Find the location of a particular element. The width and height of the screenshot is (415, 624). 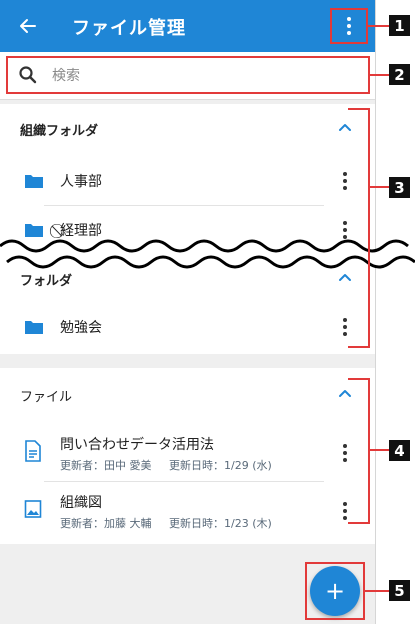

file-meta: 更新者：田中 愛美 更新日時：1/29 (水) is located at coordinates (173, 465).